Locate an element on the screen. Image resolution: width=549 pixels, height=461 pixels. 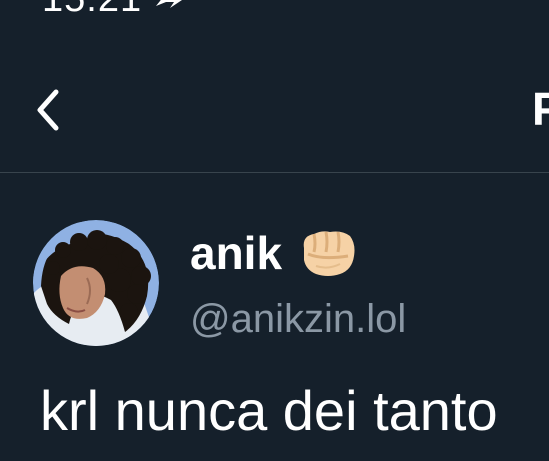
display-name: anik is located at coordinates (236, 253).